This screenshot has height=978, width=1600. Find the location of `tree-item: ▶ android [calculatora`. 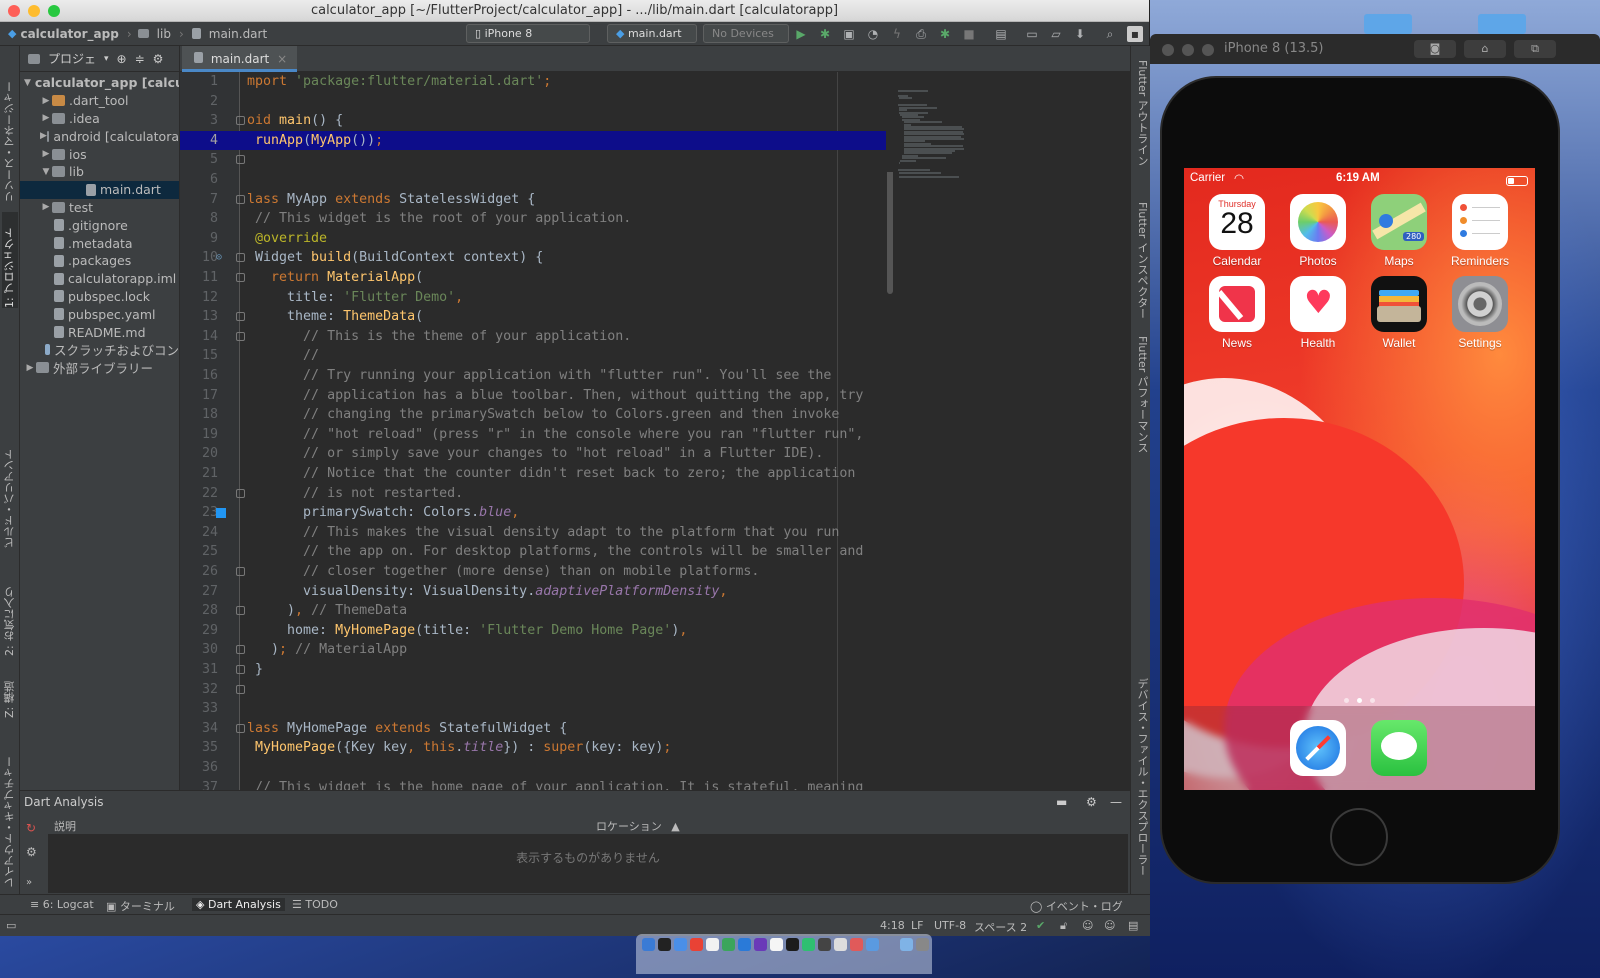

tree-item: ▶ android [calculatora is located at coordinates (99, 136).